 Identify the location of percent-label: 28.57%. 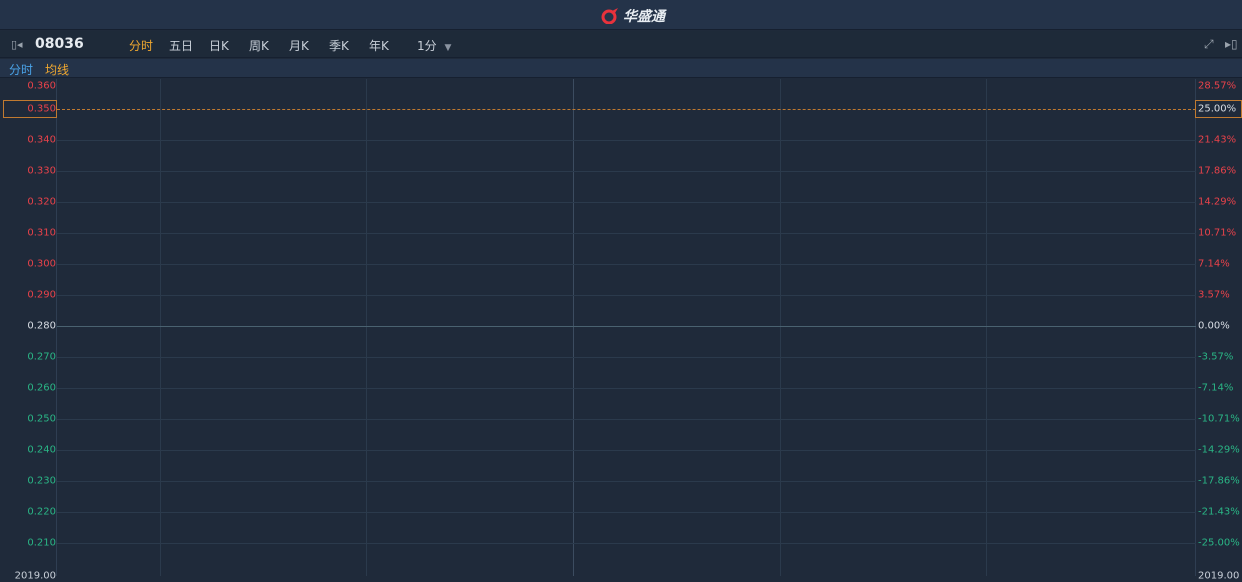
(1217, 86).